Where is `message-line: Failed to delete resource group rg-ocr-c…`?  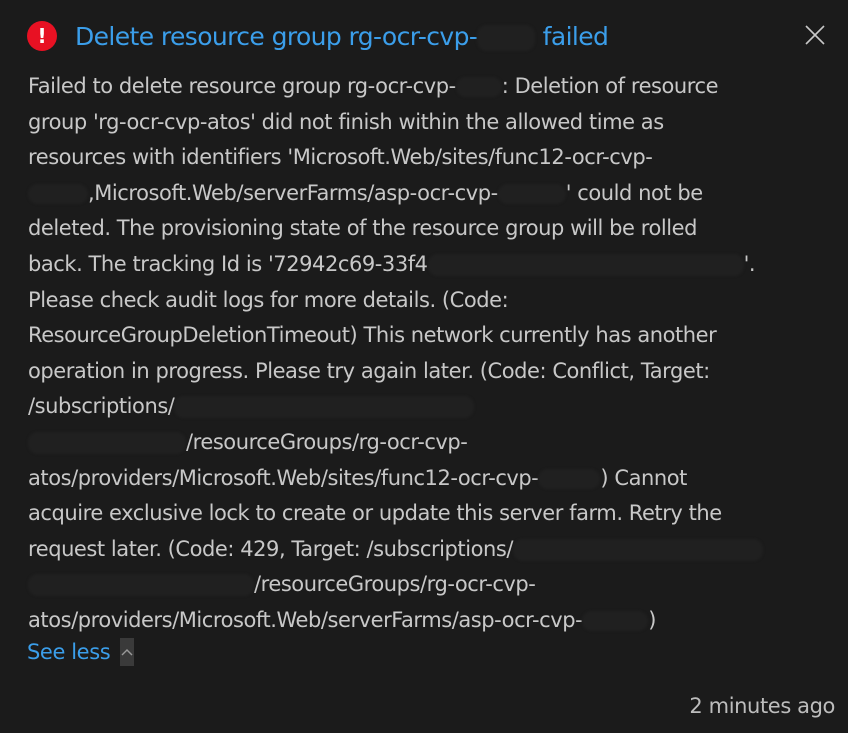
message-line: Failed to delete resource group rg-ocr-c… is located at coordinates (428, 87).